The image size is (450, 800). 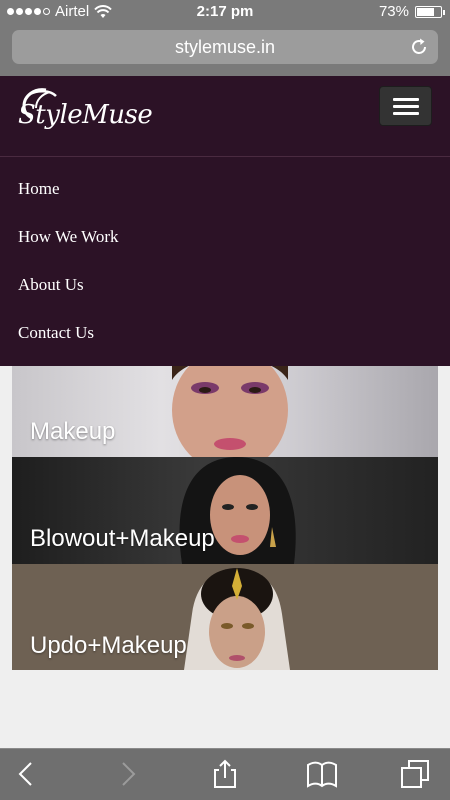 I want to click on address-bar: stylemuse.in, so click(x=225, y=47).